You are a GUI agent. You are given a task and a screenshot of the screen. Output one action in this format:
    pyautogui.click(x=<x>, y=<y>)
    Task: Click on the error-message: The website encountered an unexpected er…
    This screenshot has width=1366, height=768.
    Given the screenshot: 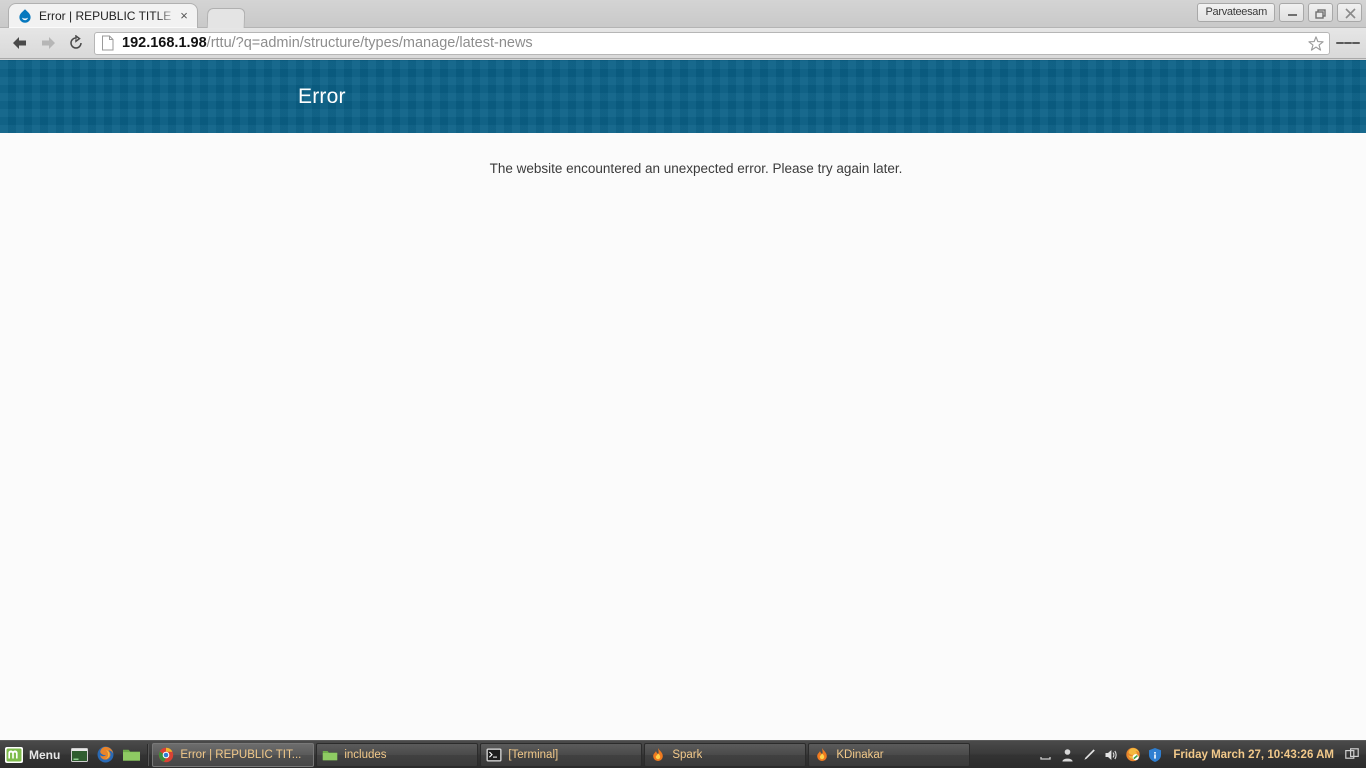 What is the action you would take?
    pyautogui.click(x=696, y=168)
    